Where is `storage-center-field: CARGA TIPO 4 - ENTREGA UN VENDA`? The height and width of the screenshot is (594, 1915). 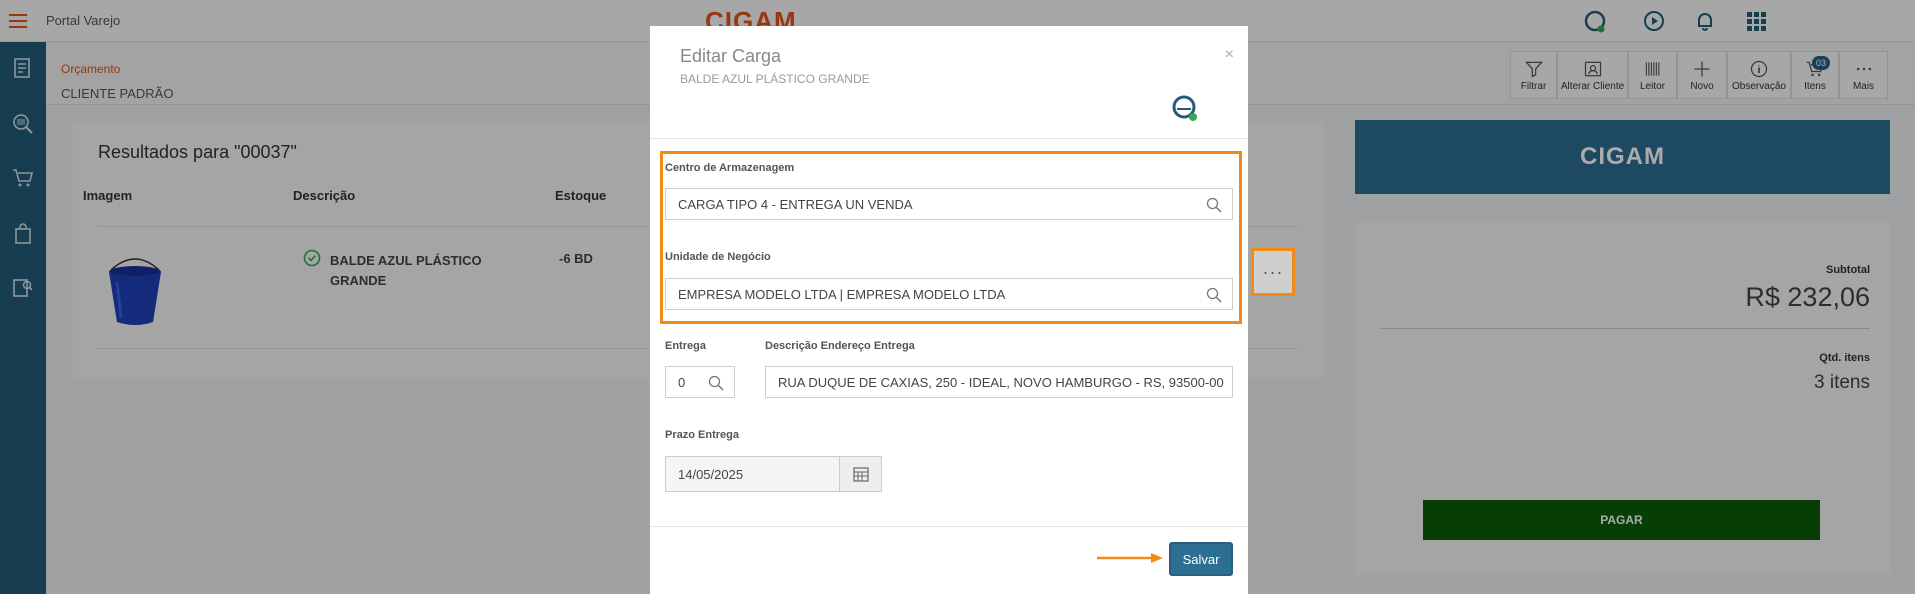 storage-center-field: CARGA TIPO 4 - ENTREGA UN VENDA is located at coordinates (949, 204).